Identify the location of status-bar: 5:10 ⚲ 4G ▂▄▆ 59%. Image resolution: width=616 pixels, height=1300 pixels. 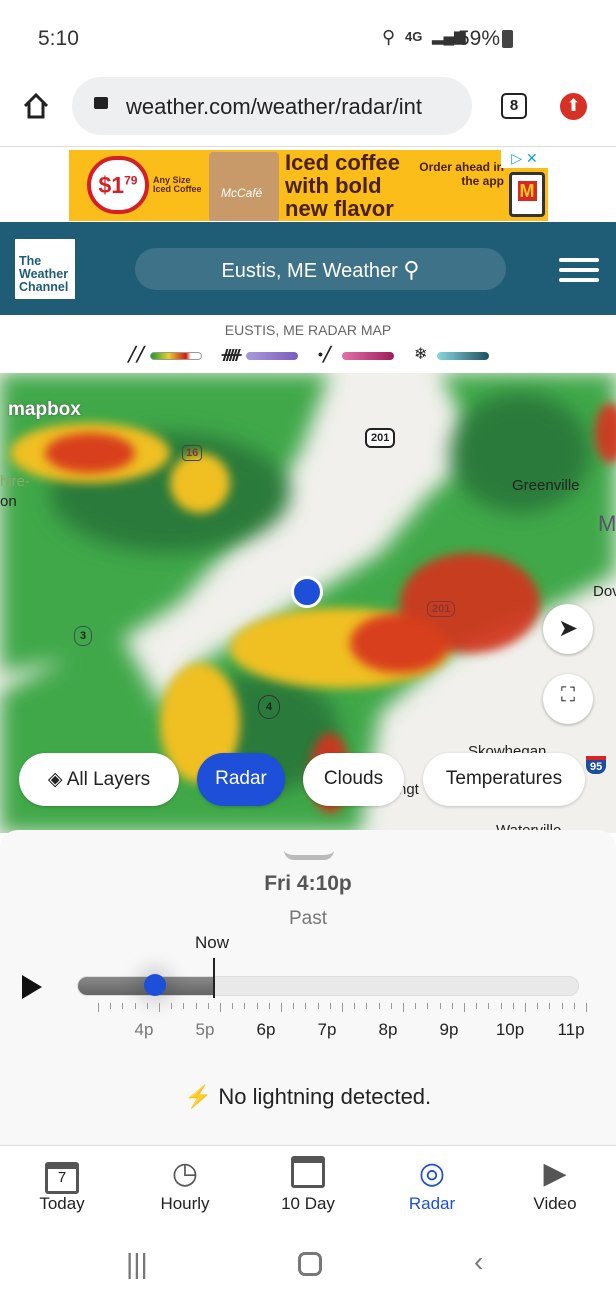
(308, 37).